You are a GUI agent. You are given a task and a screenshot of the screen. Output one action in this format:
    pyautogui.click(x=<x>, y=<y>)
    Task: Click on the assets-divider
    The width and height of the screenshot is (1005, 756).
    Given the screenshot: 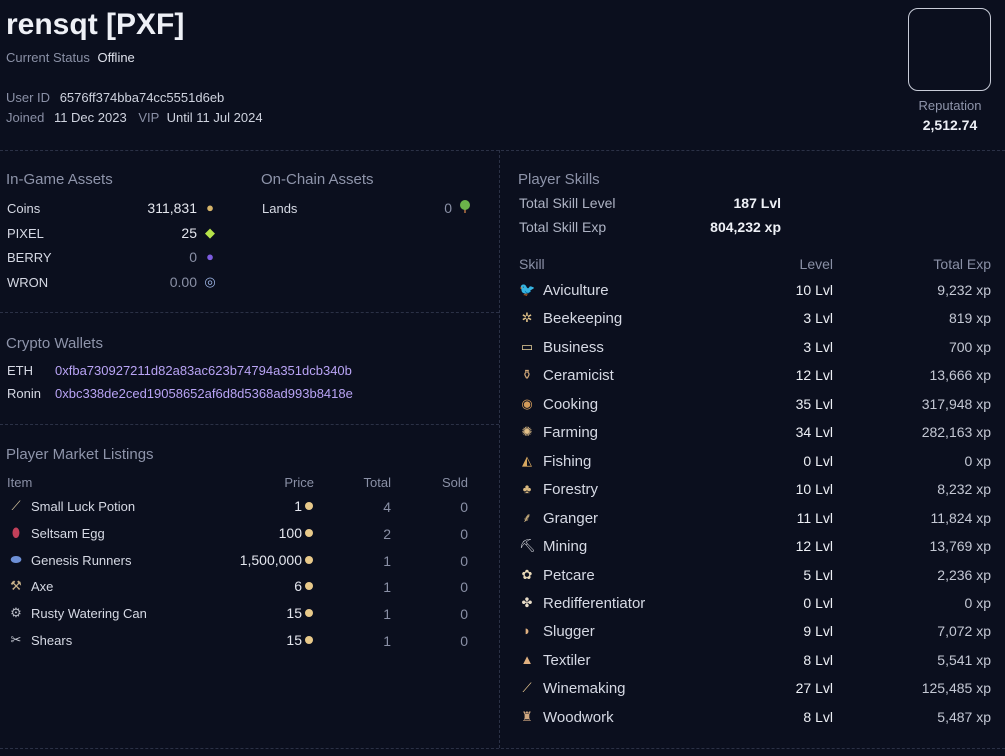 What is the action you would take?
    pyautogui.click(x=249, y=312)
    